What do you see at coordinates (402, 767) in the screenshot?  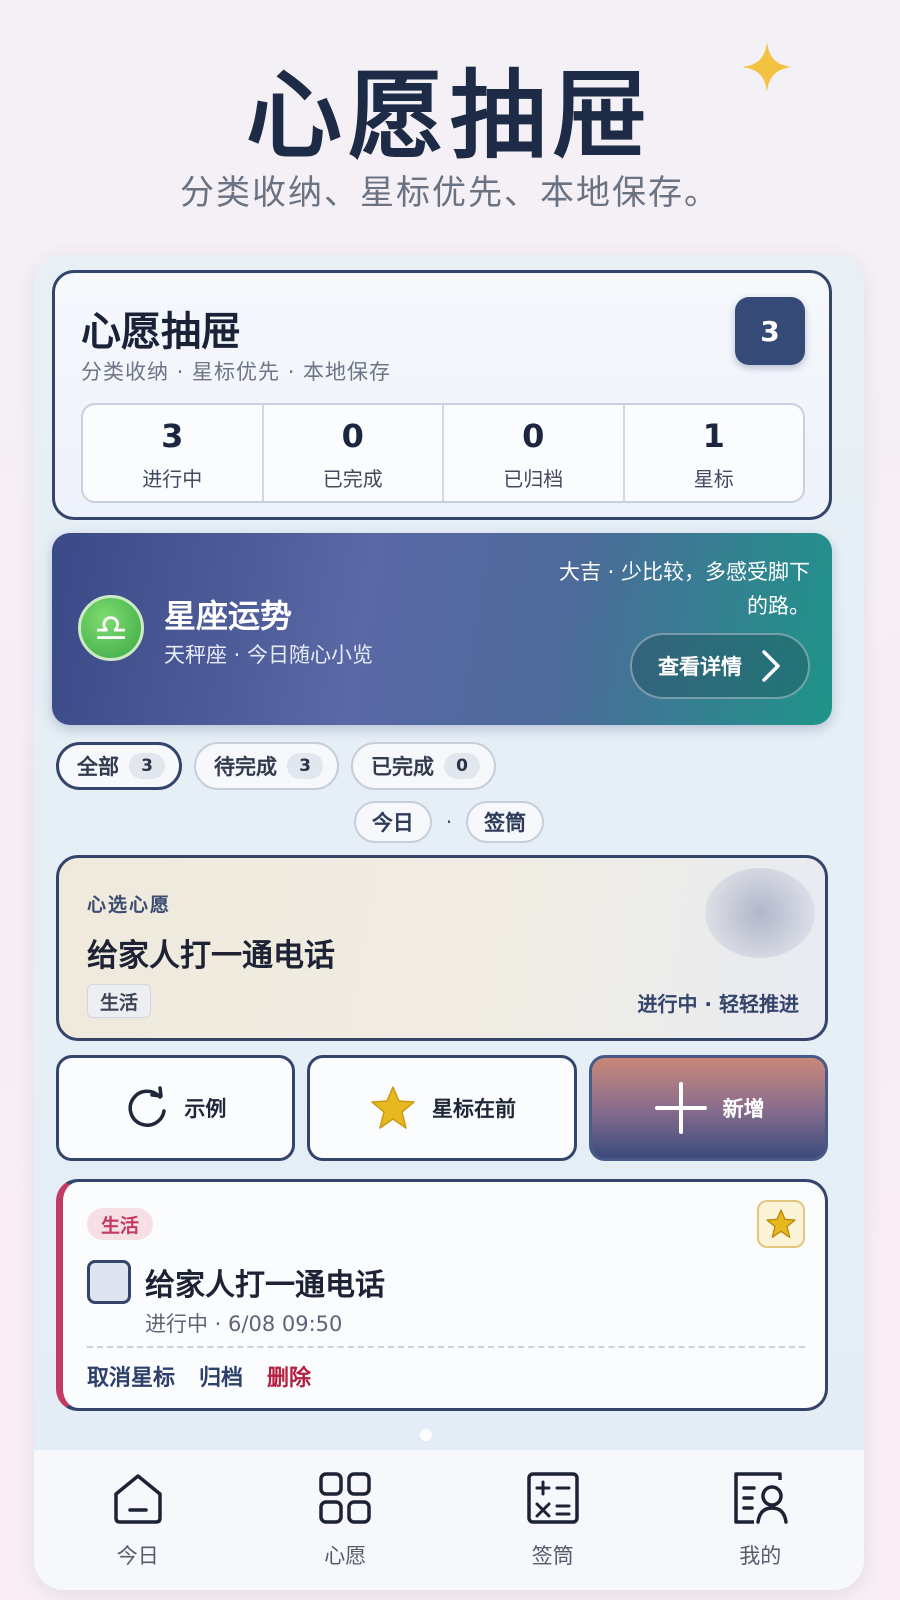 I see `filter-label: 已完成` at bounding box center [402, 767].